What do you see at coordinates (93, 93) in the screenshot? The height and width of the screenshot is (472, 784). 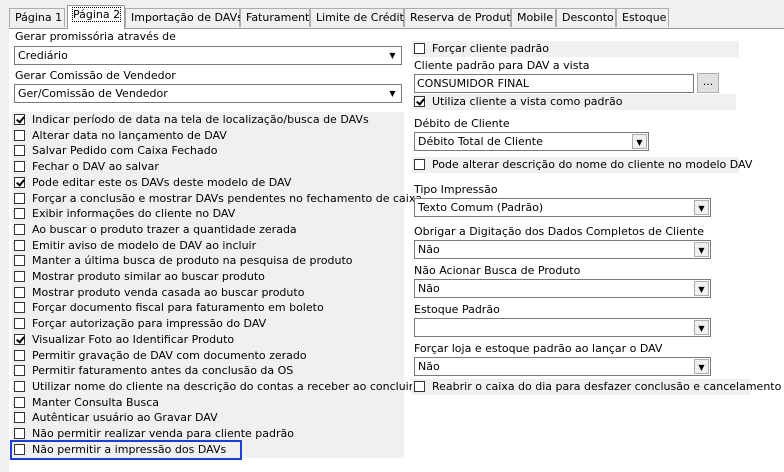 I see `comissao-value: Ger/Comissão de Vendedor` at bounding box center [93, 93].